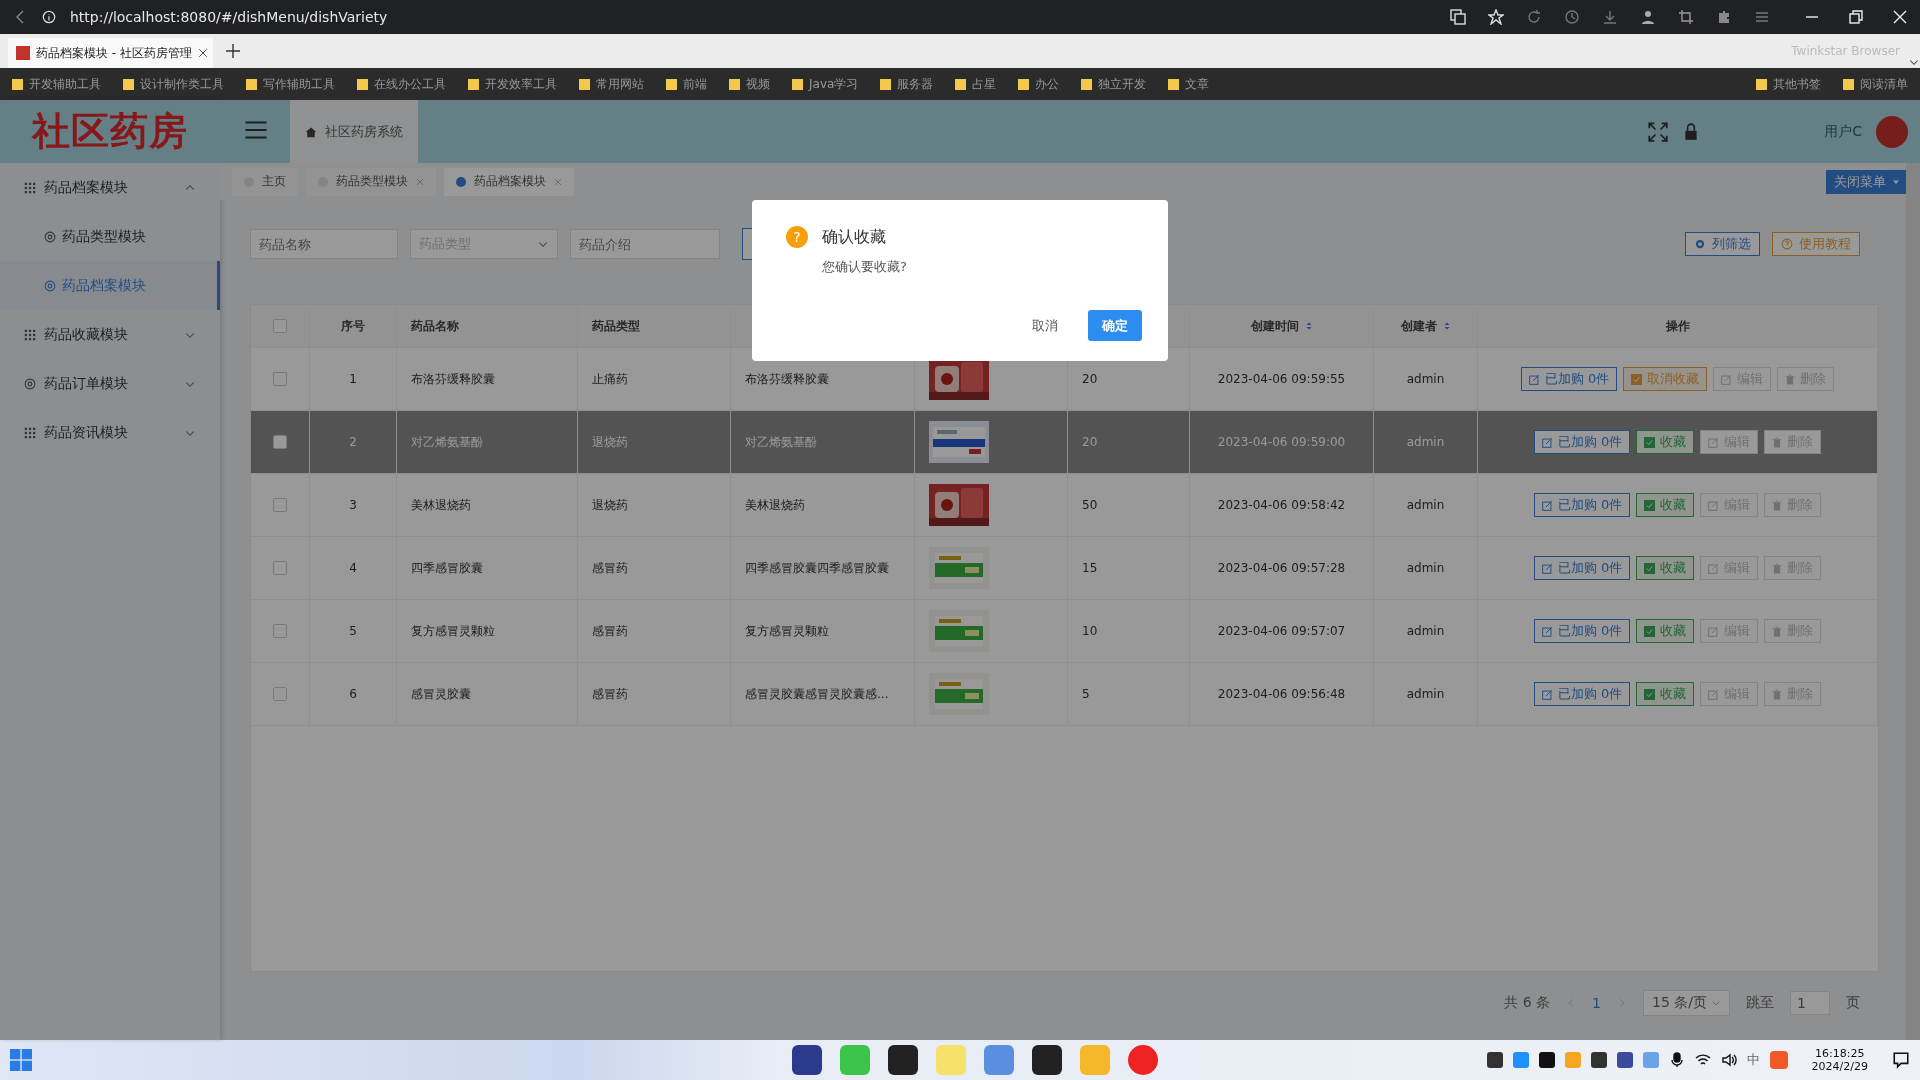 The height and width of the screenshot is (1080, 1920). I want to click on browser-tab: 药品档案模块 - 社区药房管理, so click(110, 53).